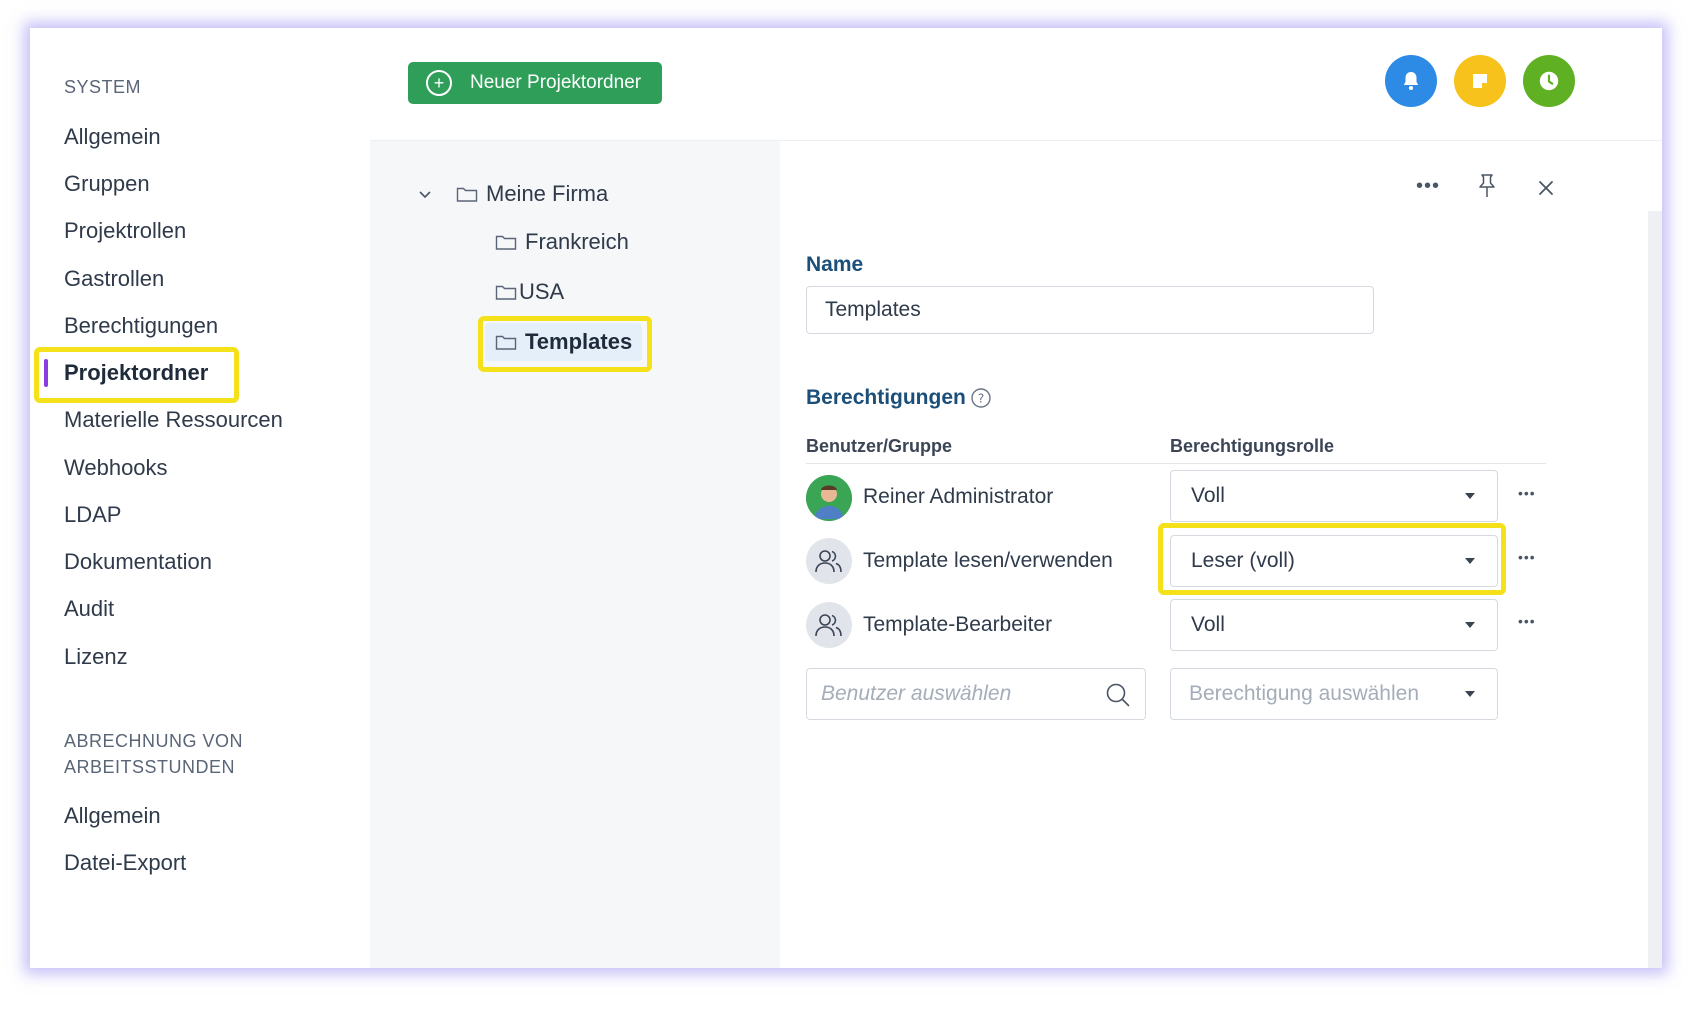 Image resolution: width=1700 pixels, height=1010 pixels. What do you see at coordinates (556, 82) in the screenshot?
I see `new-project-folder-label: Neuer Projektordner` at bounding box center [556, 82].